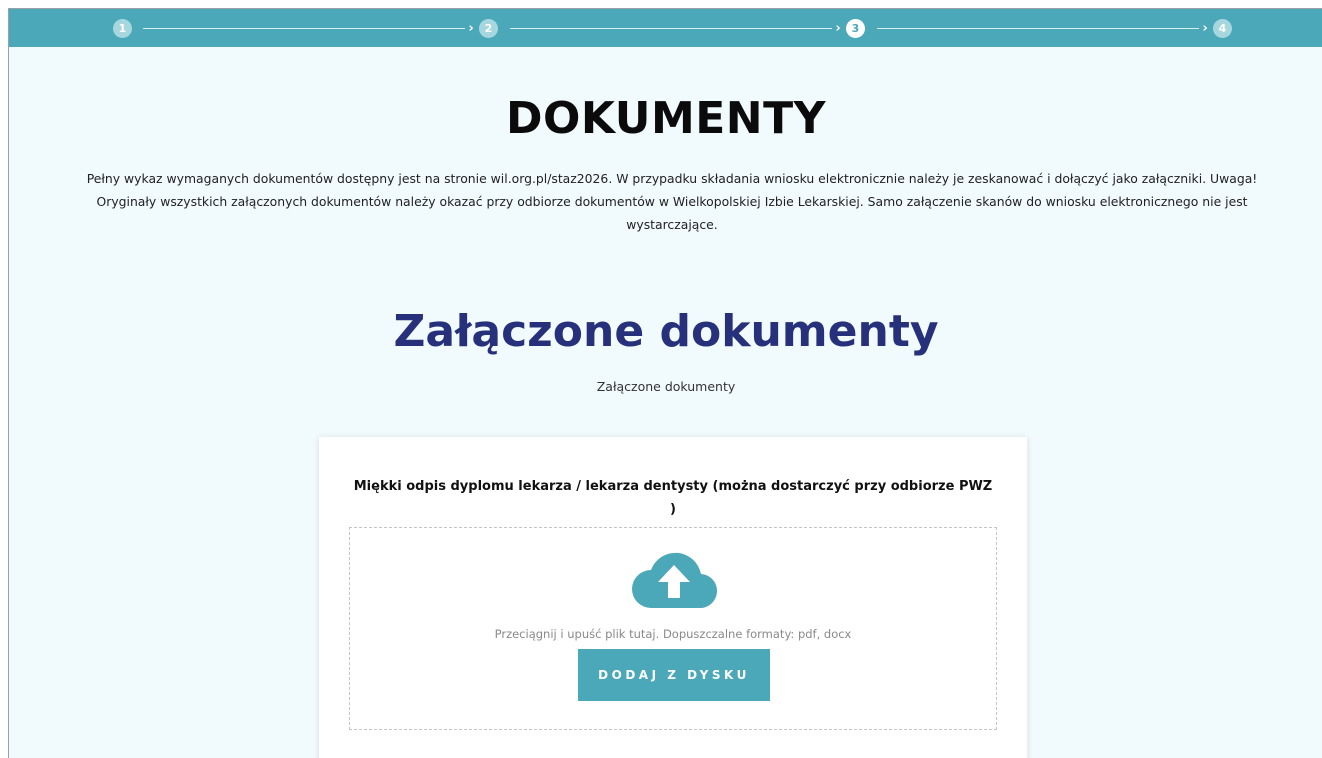 The image size is (1322, 758). What do you see at coordinates (666, 386) in the screenshot?
I see `attachments-caption: Załączone dokumenty` at bounding box center [666, 386].